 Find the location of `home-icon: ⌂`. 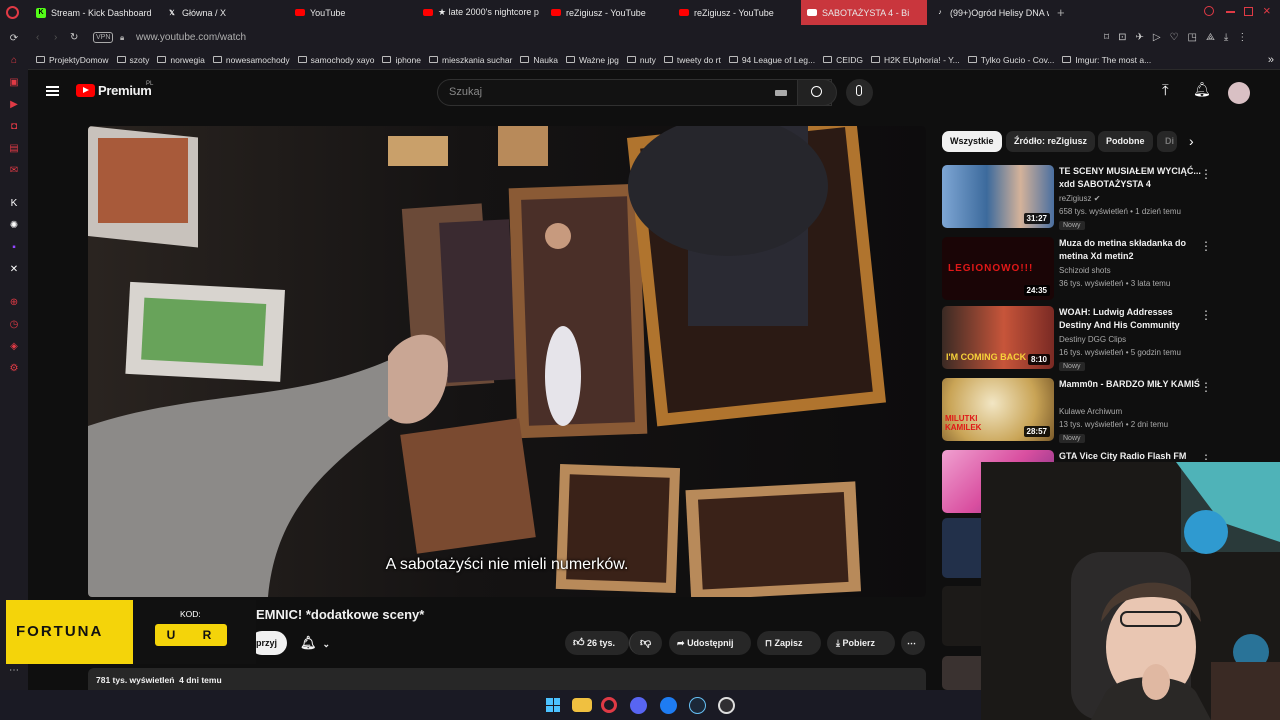

home-icon: ⌂ is located at coordinates (14, 61).